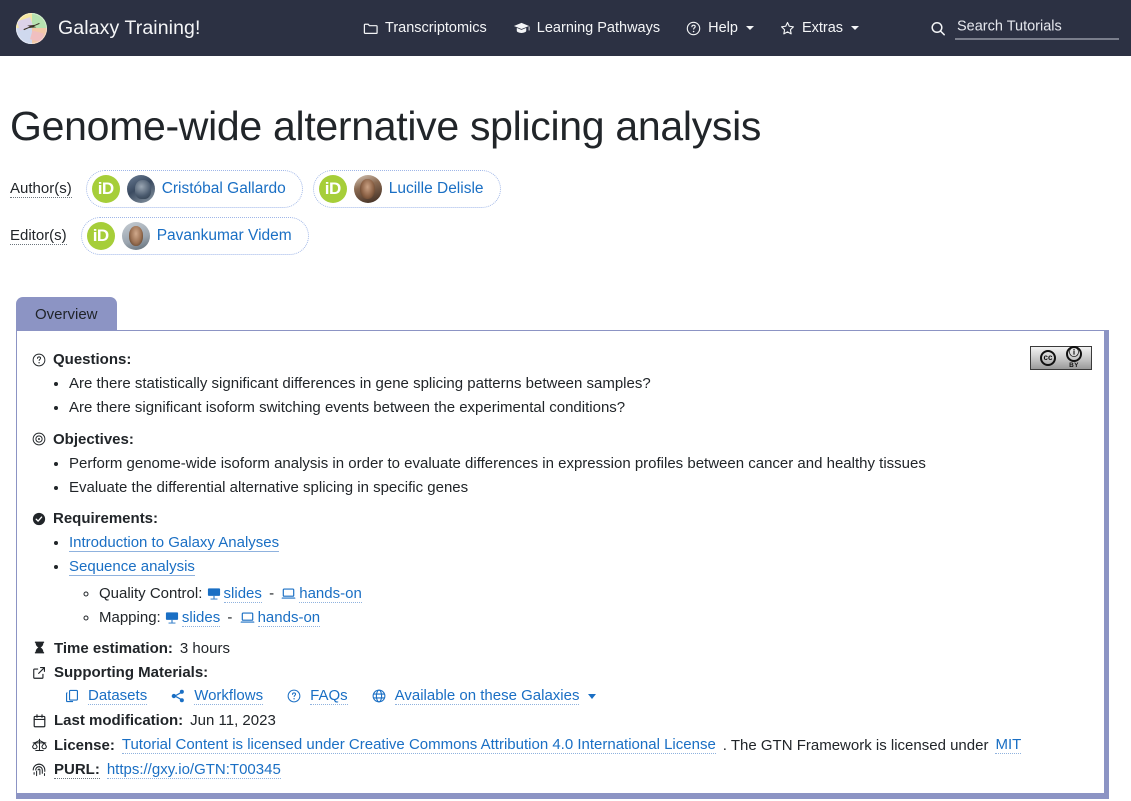 This screenshot has width=1131, height=801. I want to click on nav-item-transcriptomics: Transcriptomics, so click(425, 28).